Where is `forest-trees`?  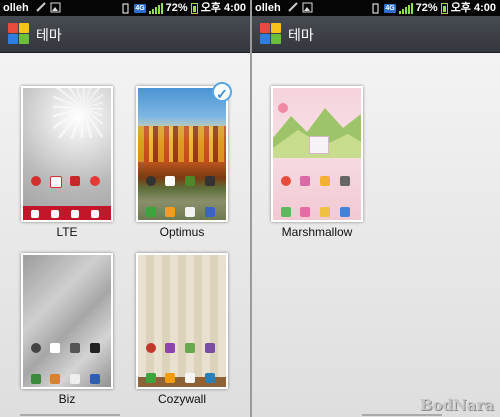
forest-trees is located at coordinates (182, 144).